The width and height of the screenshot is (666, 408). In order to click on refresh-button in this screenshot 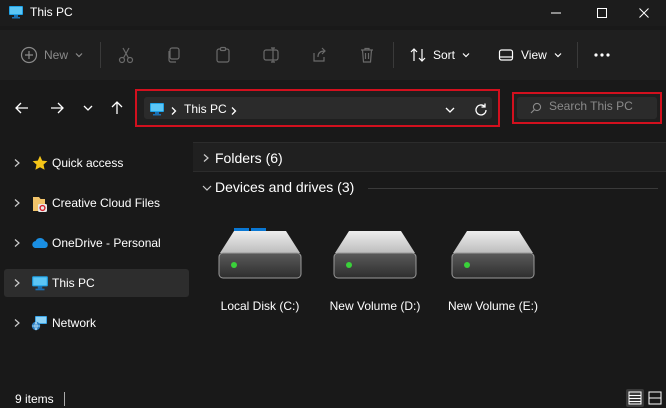, I will do `click(481, 111)`.